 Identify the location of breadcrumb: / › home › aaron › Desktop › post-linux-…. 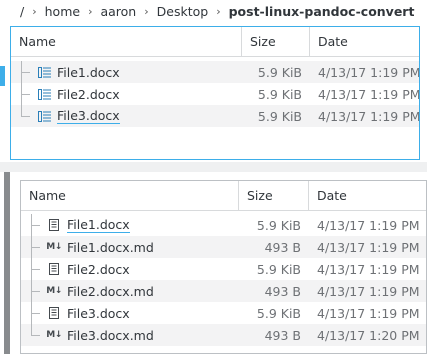
(213, 11).